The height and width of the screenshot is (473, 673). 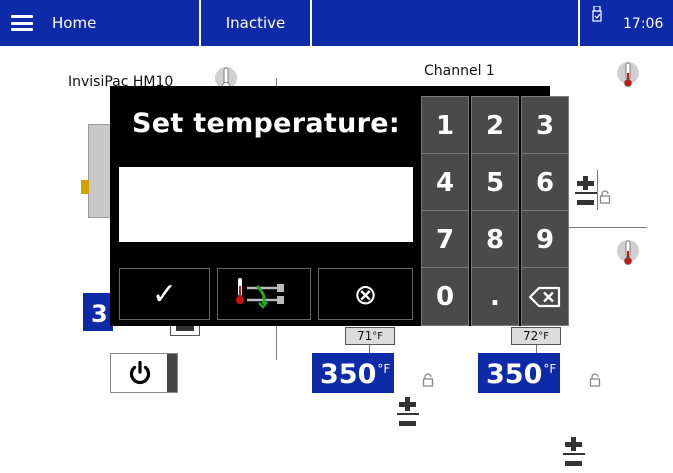 What do you see at coordinates (445, 296) in the screenshot?
I see `keypad-key-0: 0` at bounding box center [445, 296].